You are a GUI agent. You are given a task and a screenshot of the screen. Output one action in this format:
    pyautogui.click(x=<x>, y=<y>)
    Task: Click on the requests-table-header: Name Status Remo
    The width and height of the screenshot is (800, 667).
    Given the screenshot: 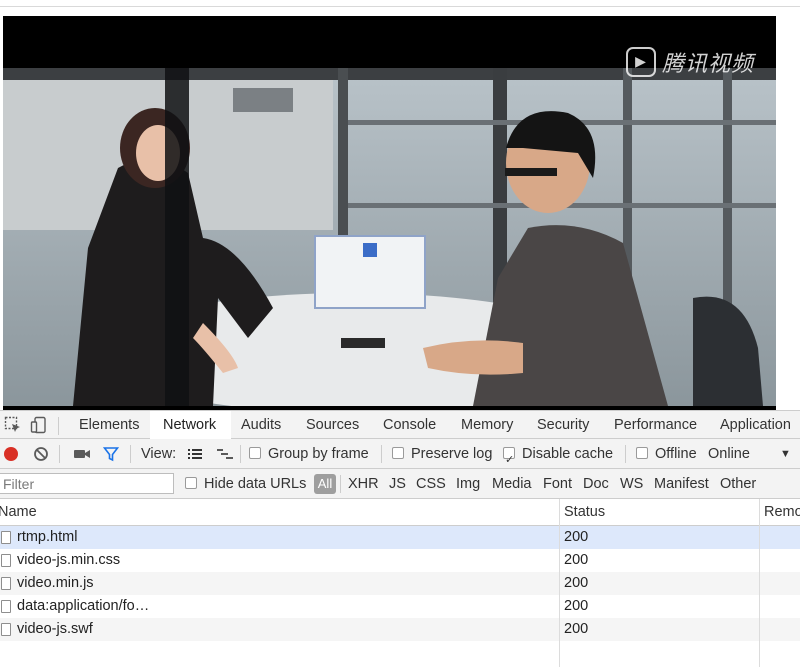 What is the action you would take?
    pyautogui.click(x=400, y=512)
    